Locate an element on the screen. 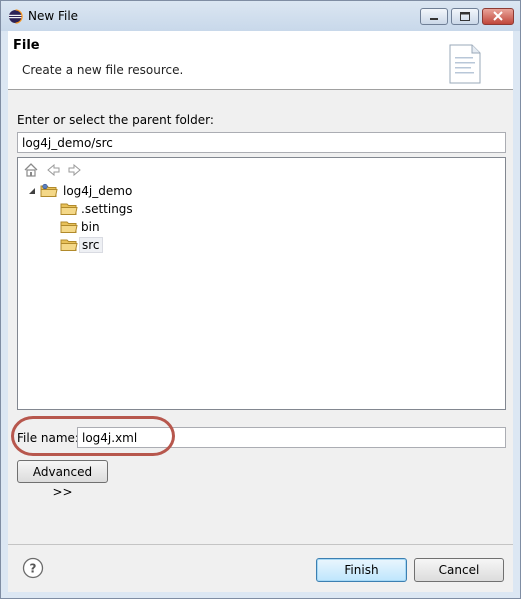  maximize-icon is located at coordinates (465, 16).